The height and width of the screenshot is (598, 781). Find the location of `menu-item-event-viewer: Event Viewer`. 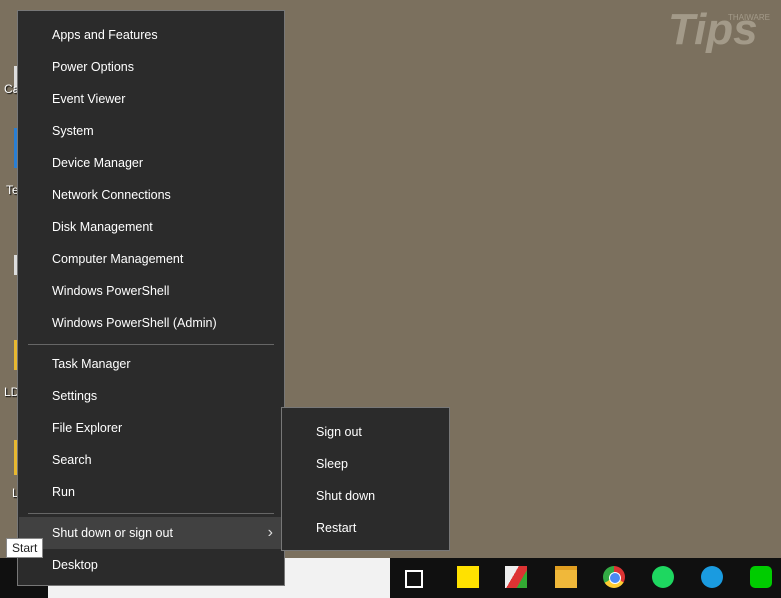

menu-item-event-viewer: Event Viewer is located at coordinates (151, 99).